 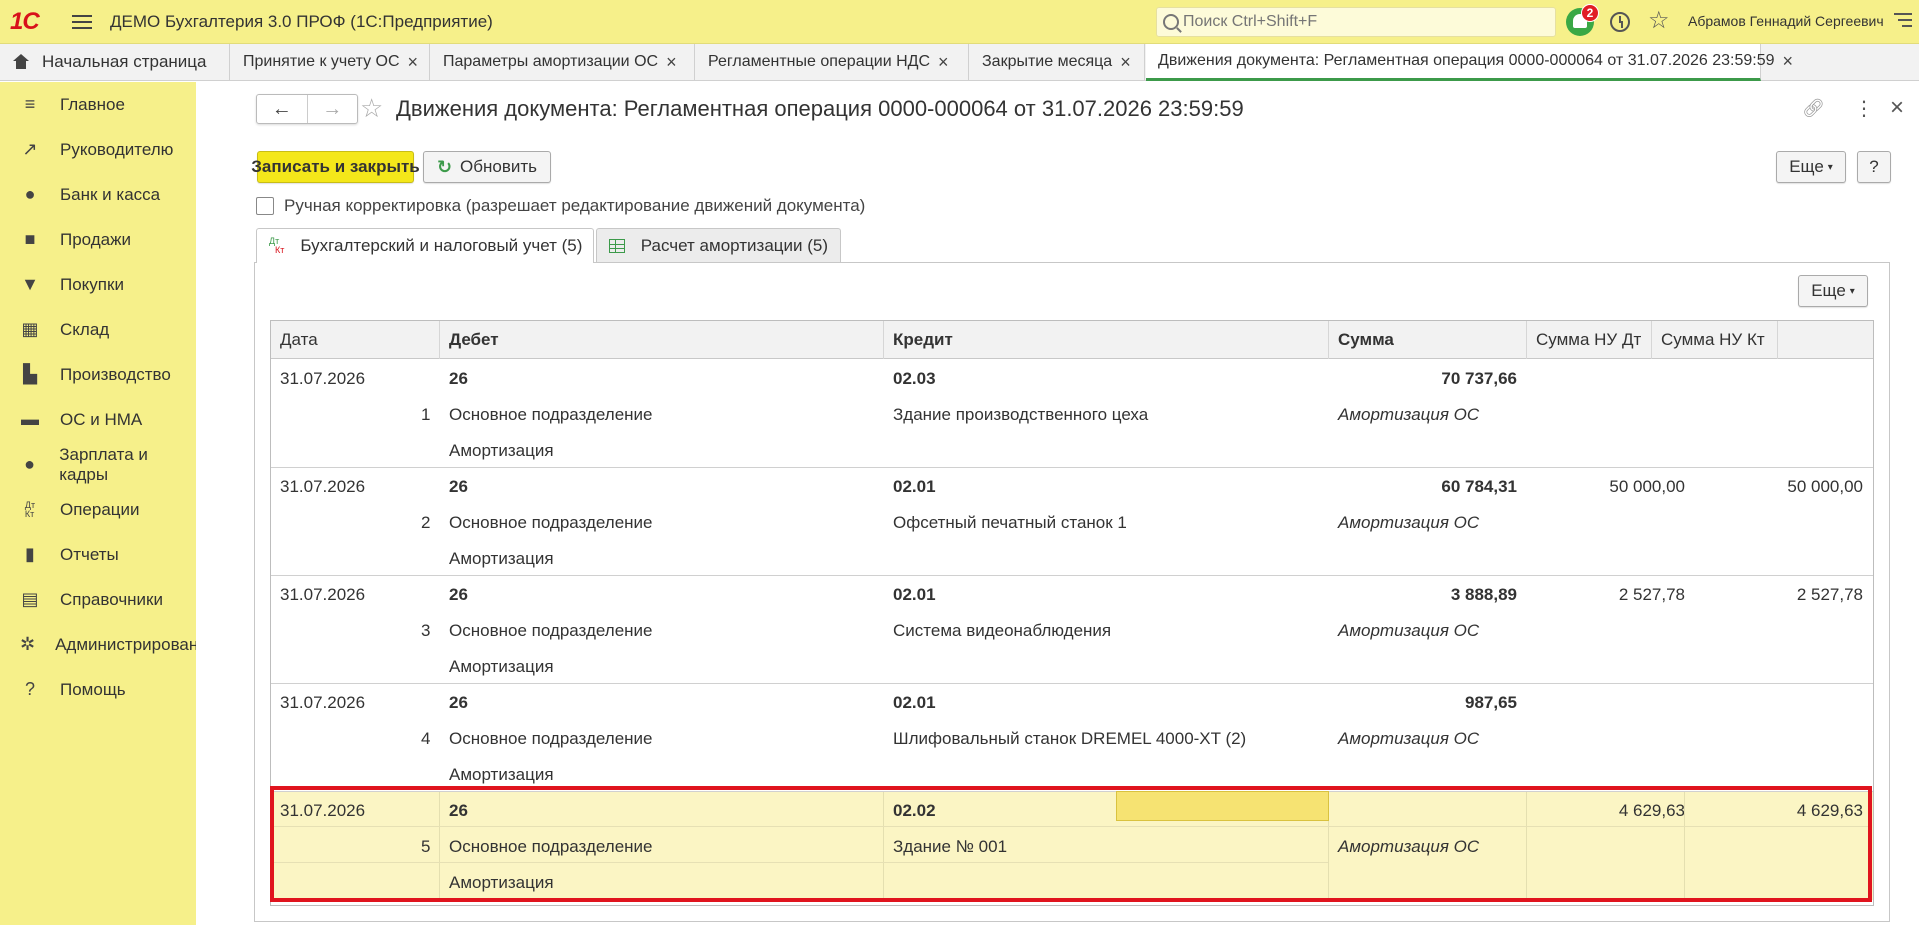 I want to click on tab-os-acceptance: Принятие к учету ОС ×, so click(x=330, y=62).